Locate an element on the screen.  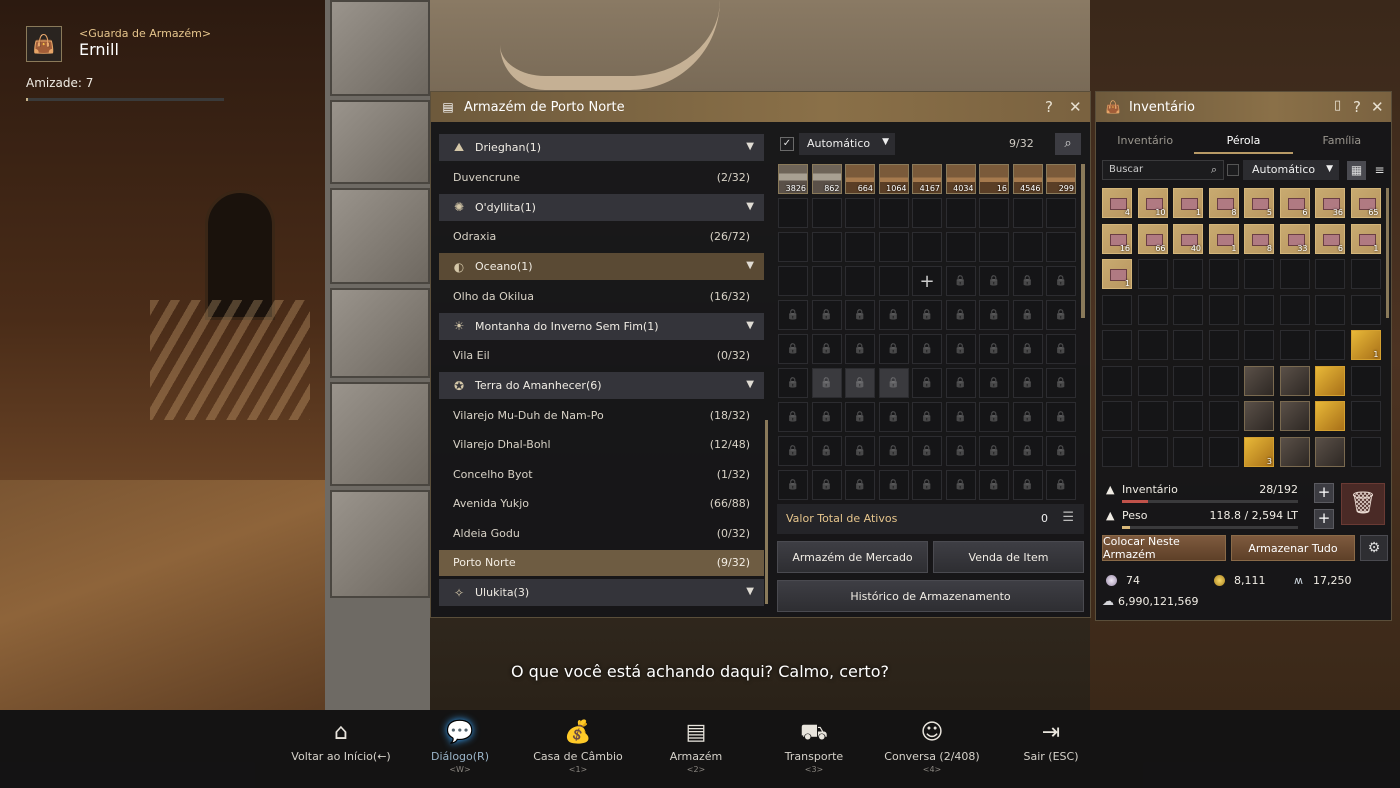
tab-family: Família is located at coordinates (1342, 142).